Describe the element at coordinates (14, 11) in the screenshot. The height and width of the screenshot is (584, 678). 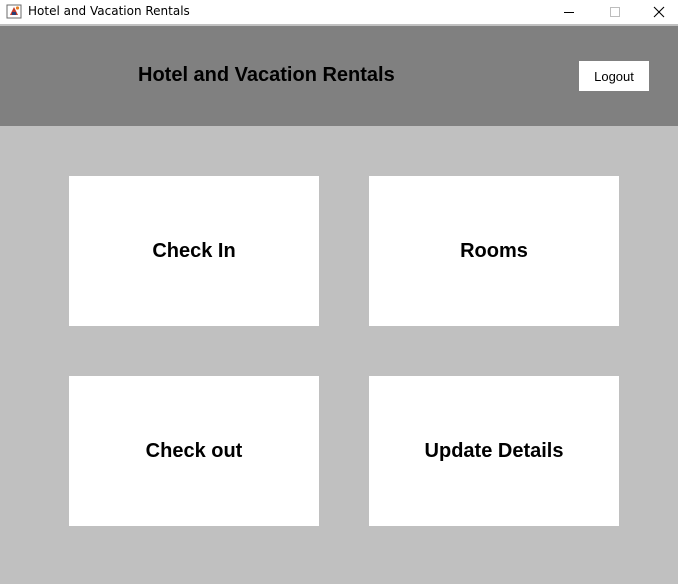
I see `java-app-icon` at that location.